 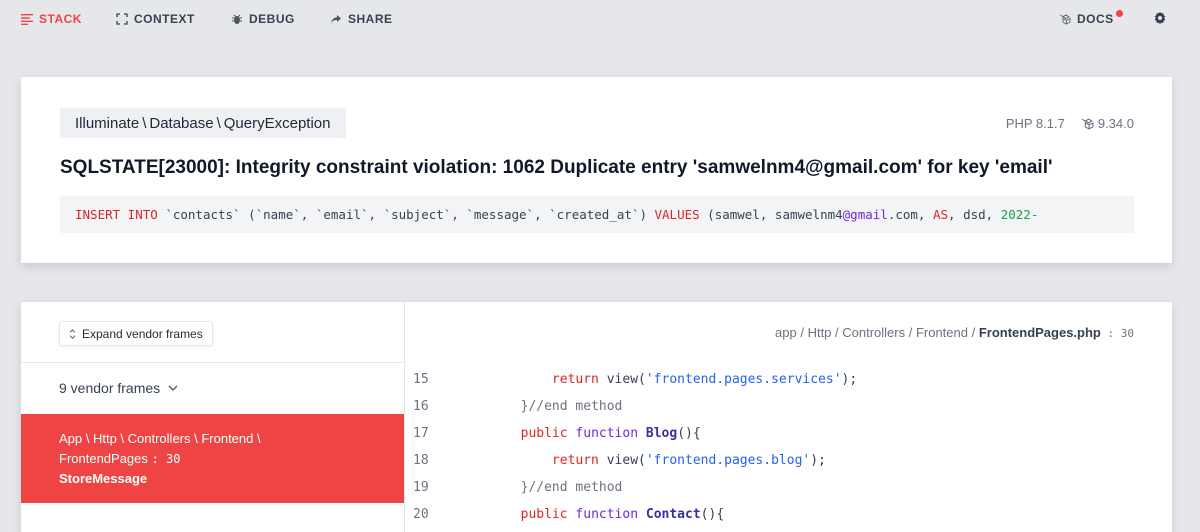 What do you see at coordinates (1035, 123) in the screenshot?
I see `php-version: PHP 8.1.7` at bounding box center [1035, 123].